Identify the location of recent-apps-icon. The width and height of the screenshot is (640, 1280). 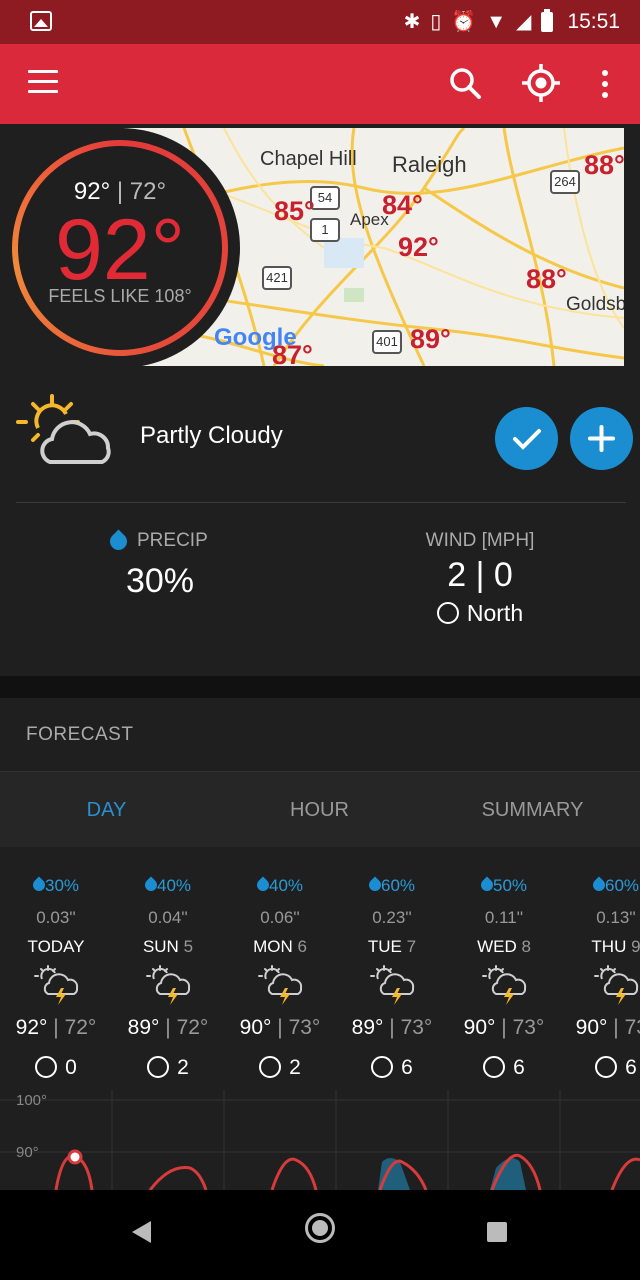
(497, 1232).